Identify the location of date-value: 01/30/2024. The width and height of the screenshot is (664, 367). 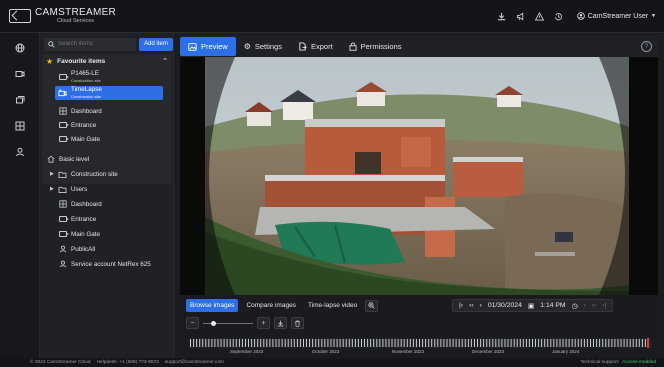
(505, 305).